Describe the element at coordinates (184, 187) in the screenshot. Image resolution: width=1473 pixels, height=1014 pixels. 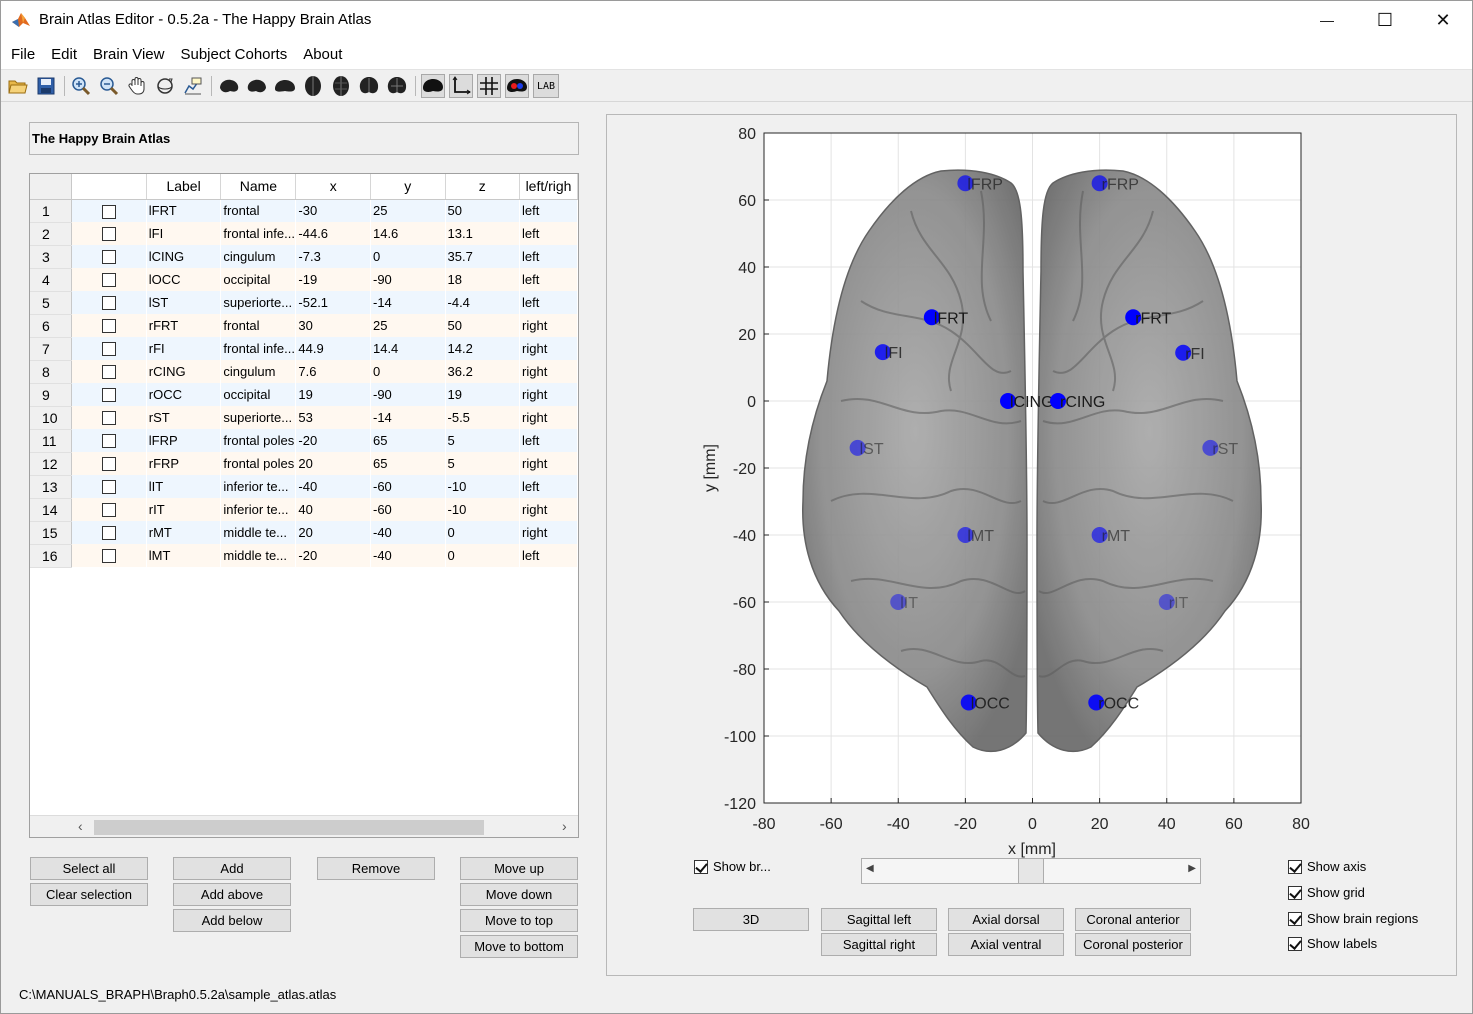
I see `label-column-header: Label` at that location.